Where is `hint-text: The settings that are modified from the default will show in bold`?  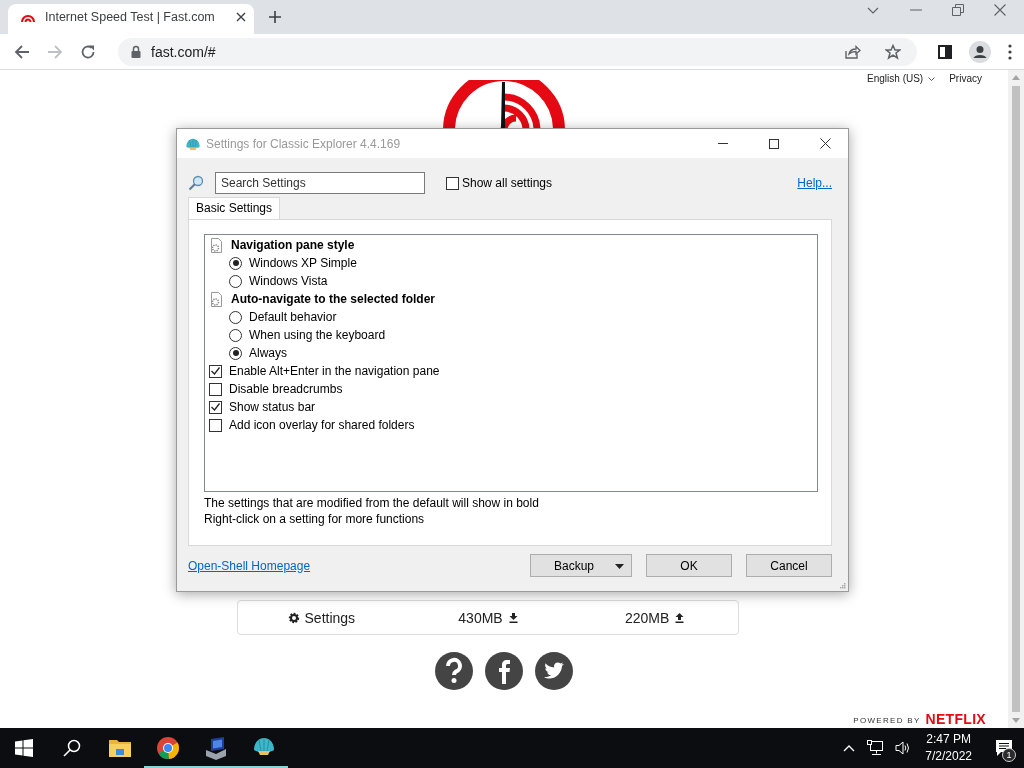
hint-text: The settings that are modified from the default will show in bold is located at coordinates (372, 504).